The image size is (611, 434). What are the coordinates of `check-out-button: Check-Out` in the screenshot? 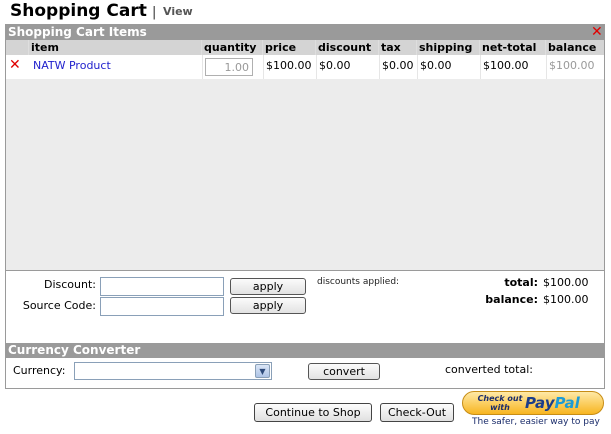 It's located at (417, 412).